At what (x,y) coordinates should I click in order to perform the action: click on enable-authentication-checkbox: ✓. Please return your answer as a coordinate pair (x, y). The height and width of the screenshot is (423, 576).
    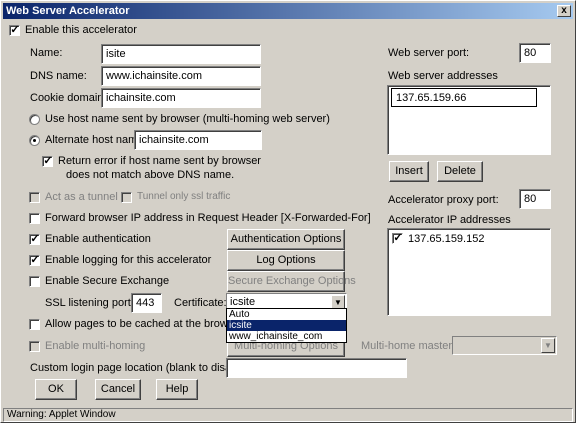
    Looking at the image, I should click on (34, 239).